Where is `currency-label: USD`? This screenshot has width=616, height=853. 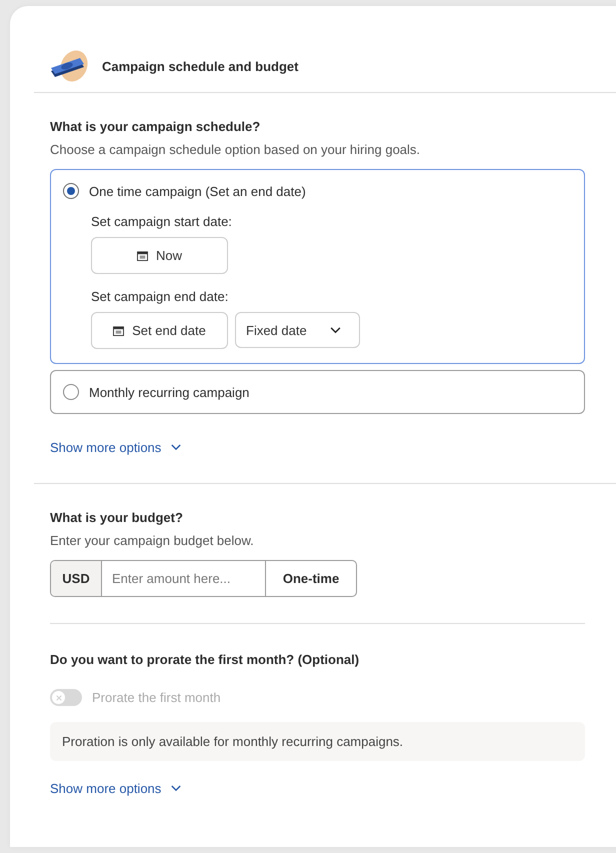
currency-label: USD is located at coordinates (76, 578).